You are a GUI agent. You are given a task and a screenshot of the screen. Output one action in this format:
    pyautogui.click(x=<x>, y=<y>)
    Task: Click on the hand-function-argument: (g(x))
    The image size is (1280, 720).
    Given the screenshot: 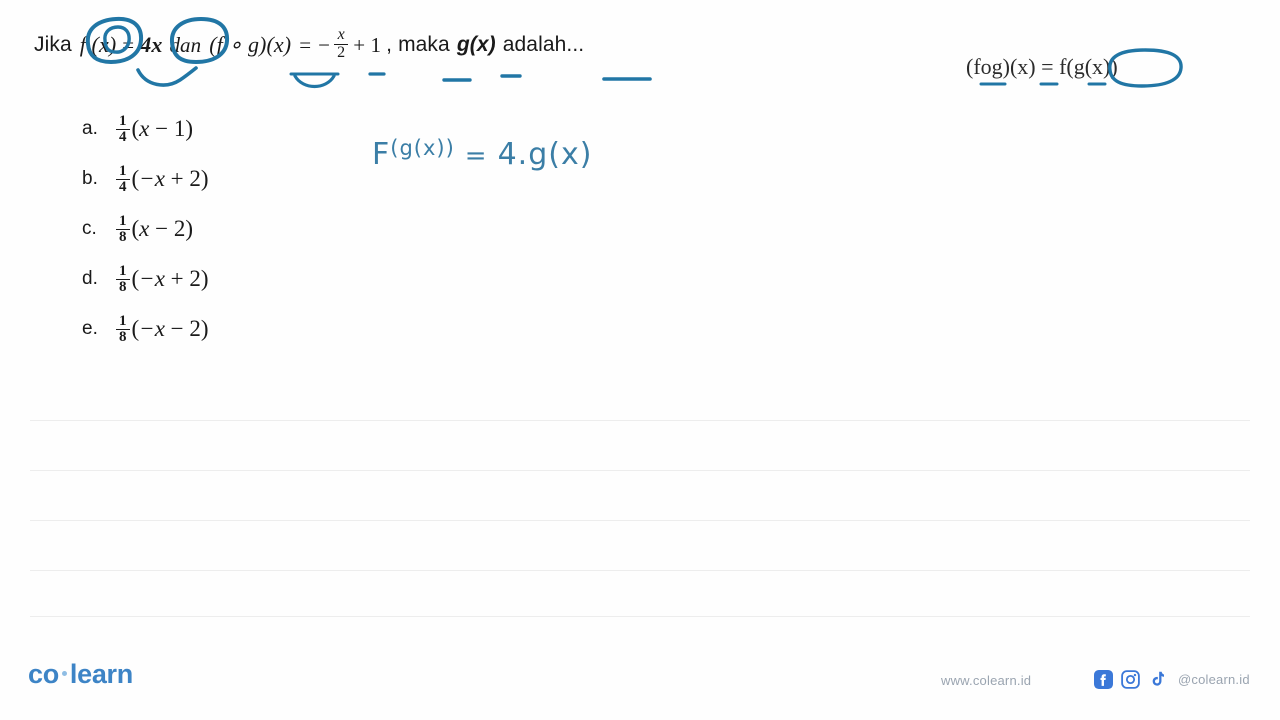 What is the action you would take?
    pyautogui.click(x=422, y=148)
    